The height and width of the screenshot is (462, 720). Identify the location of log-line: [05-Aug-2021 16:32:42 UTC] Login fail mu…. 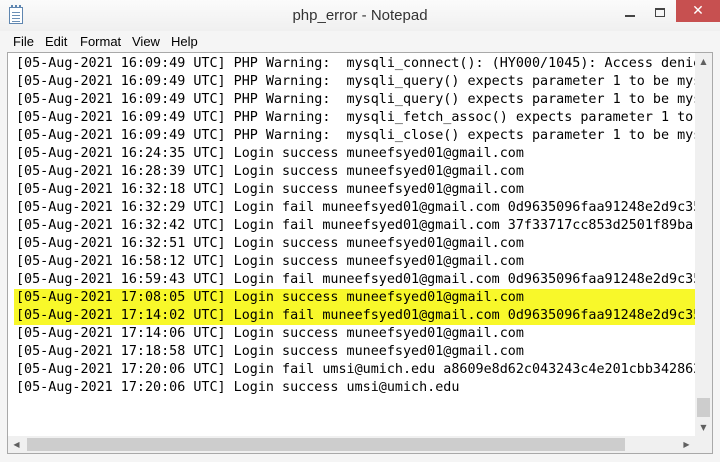
(354, 226).